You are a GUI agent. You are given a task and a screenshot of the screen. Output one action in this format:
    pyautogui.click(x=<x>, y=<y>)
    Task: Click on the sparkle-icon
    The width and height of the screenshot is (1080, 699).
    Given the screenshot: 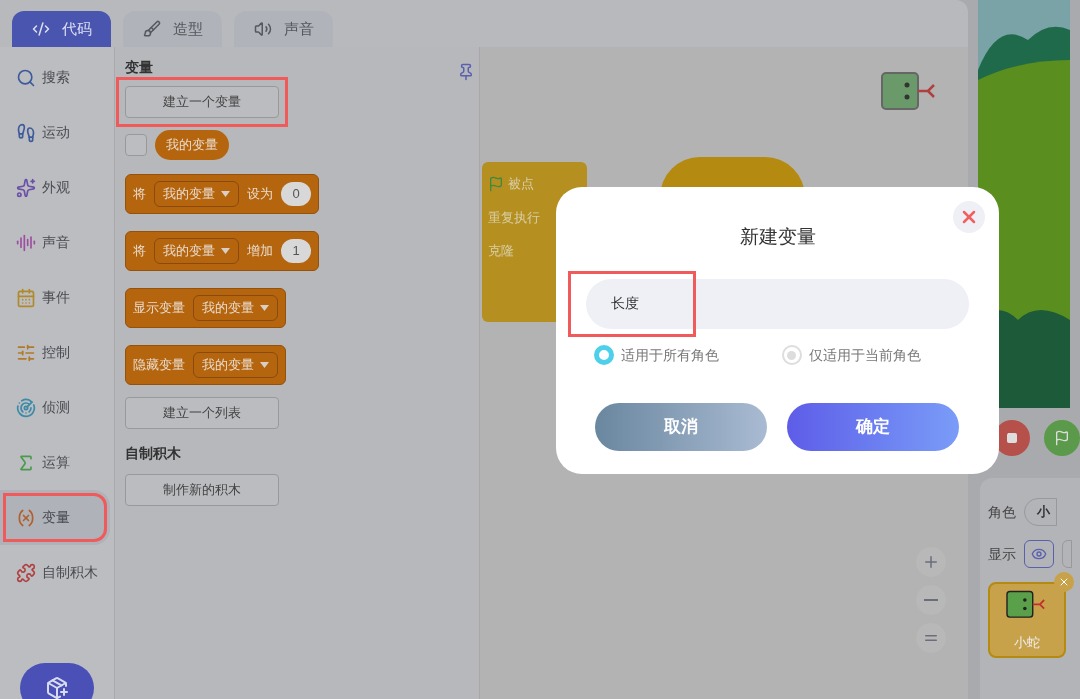 What is the action you would take?
    pyautogui.click(x=26, y=187)
    